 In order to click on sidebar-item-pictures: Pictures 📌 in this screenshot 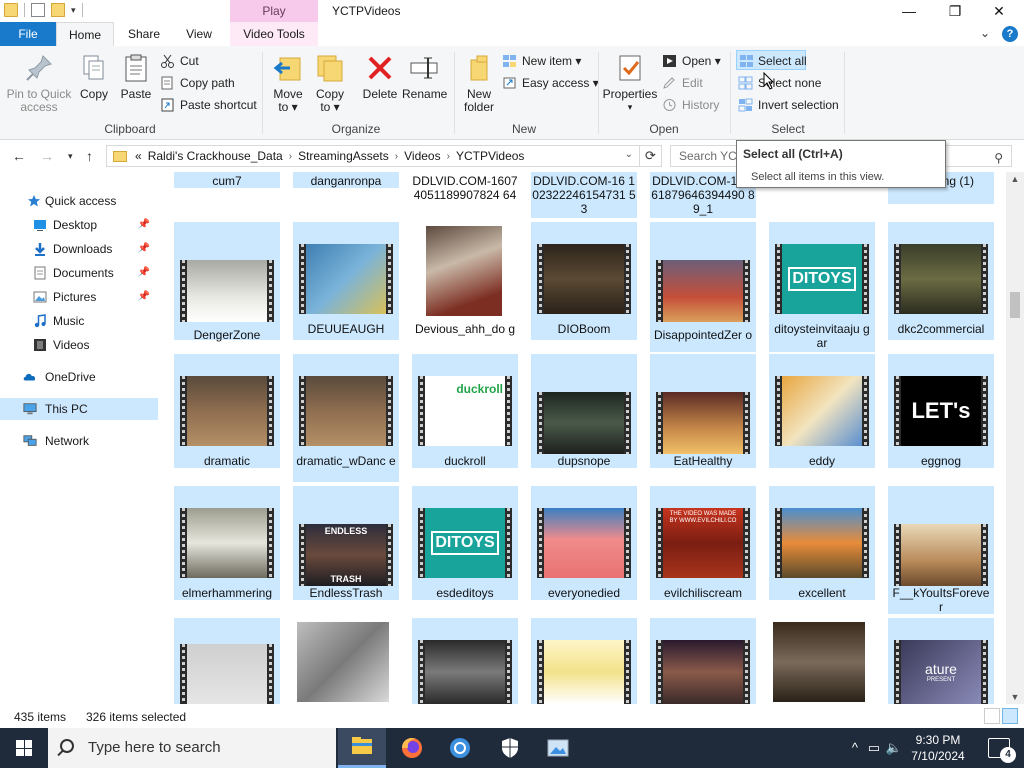, I will do `click(79, 297)`.